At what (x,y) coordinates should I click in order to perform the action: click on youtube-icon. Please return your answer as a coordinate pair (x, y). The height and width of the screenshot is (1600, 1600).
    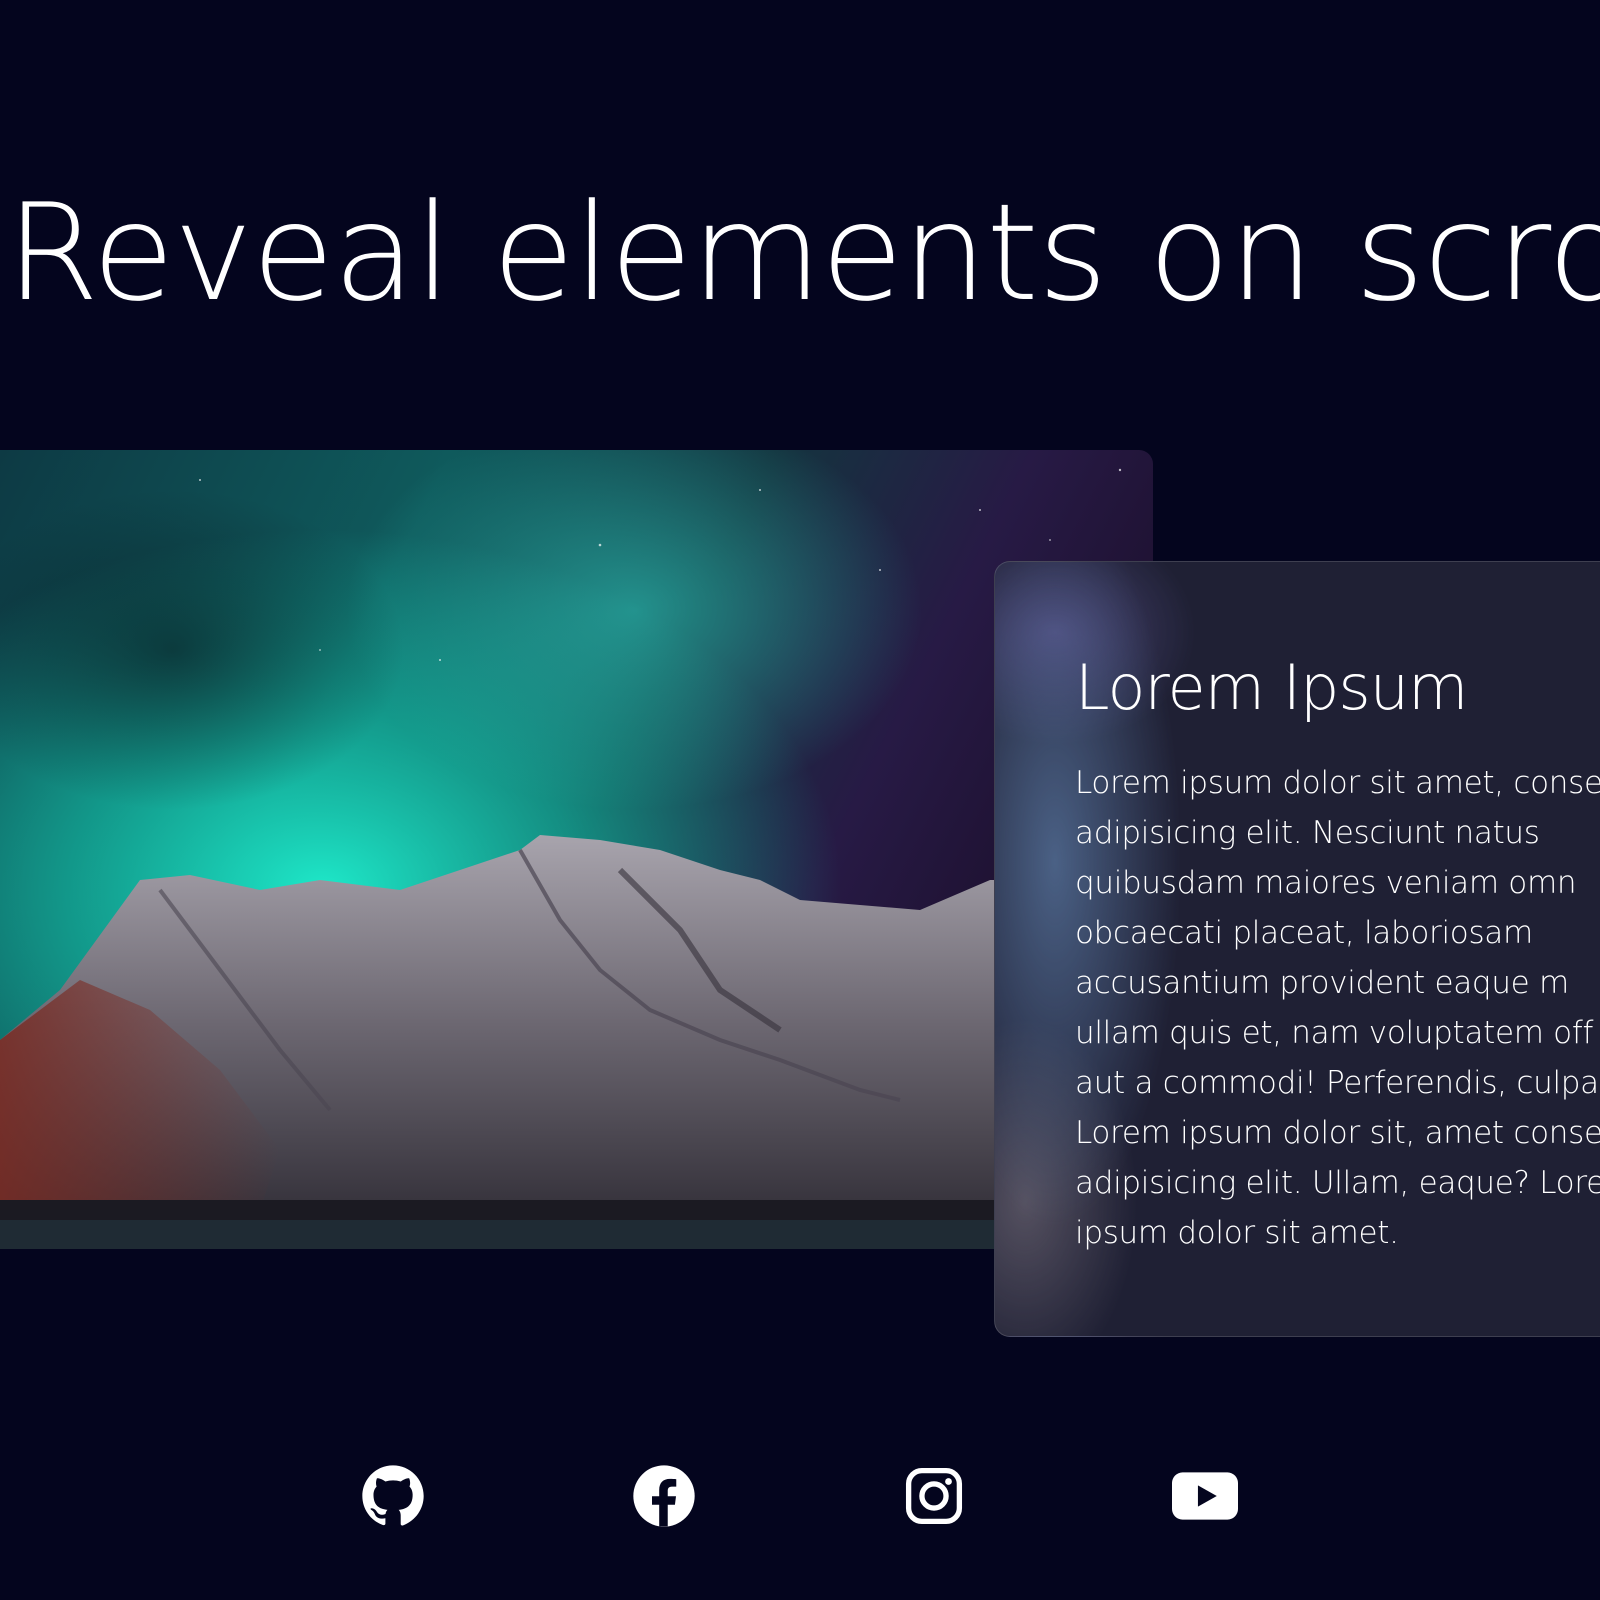
    Looking at the image, I should click on (1205, 1496).